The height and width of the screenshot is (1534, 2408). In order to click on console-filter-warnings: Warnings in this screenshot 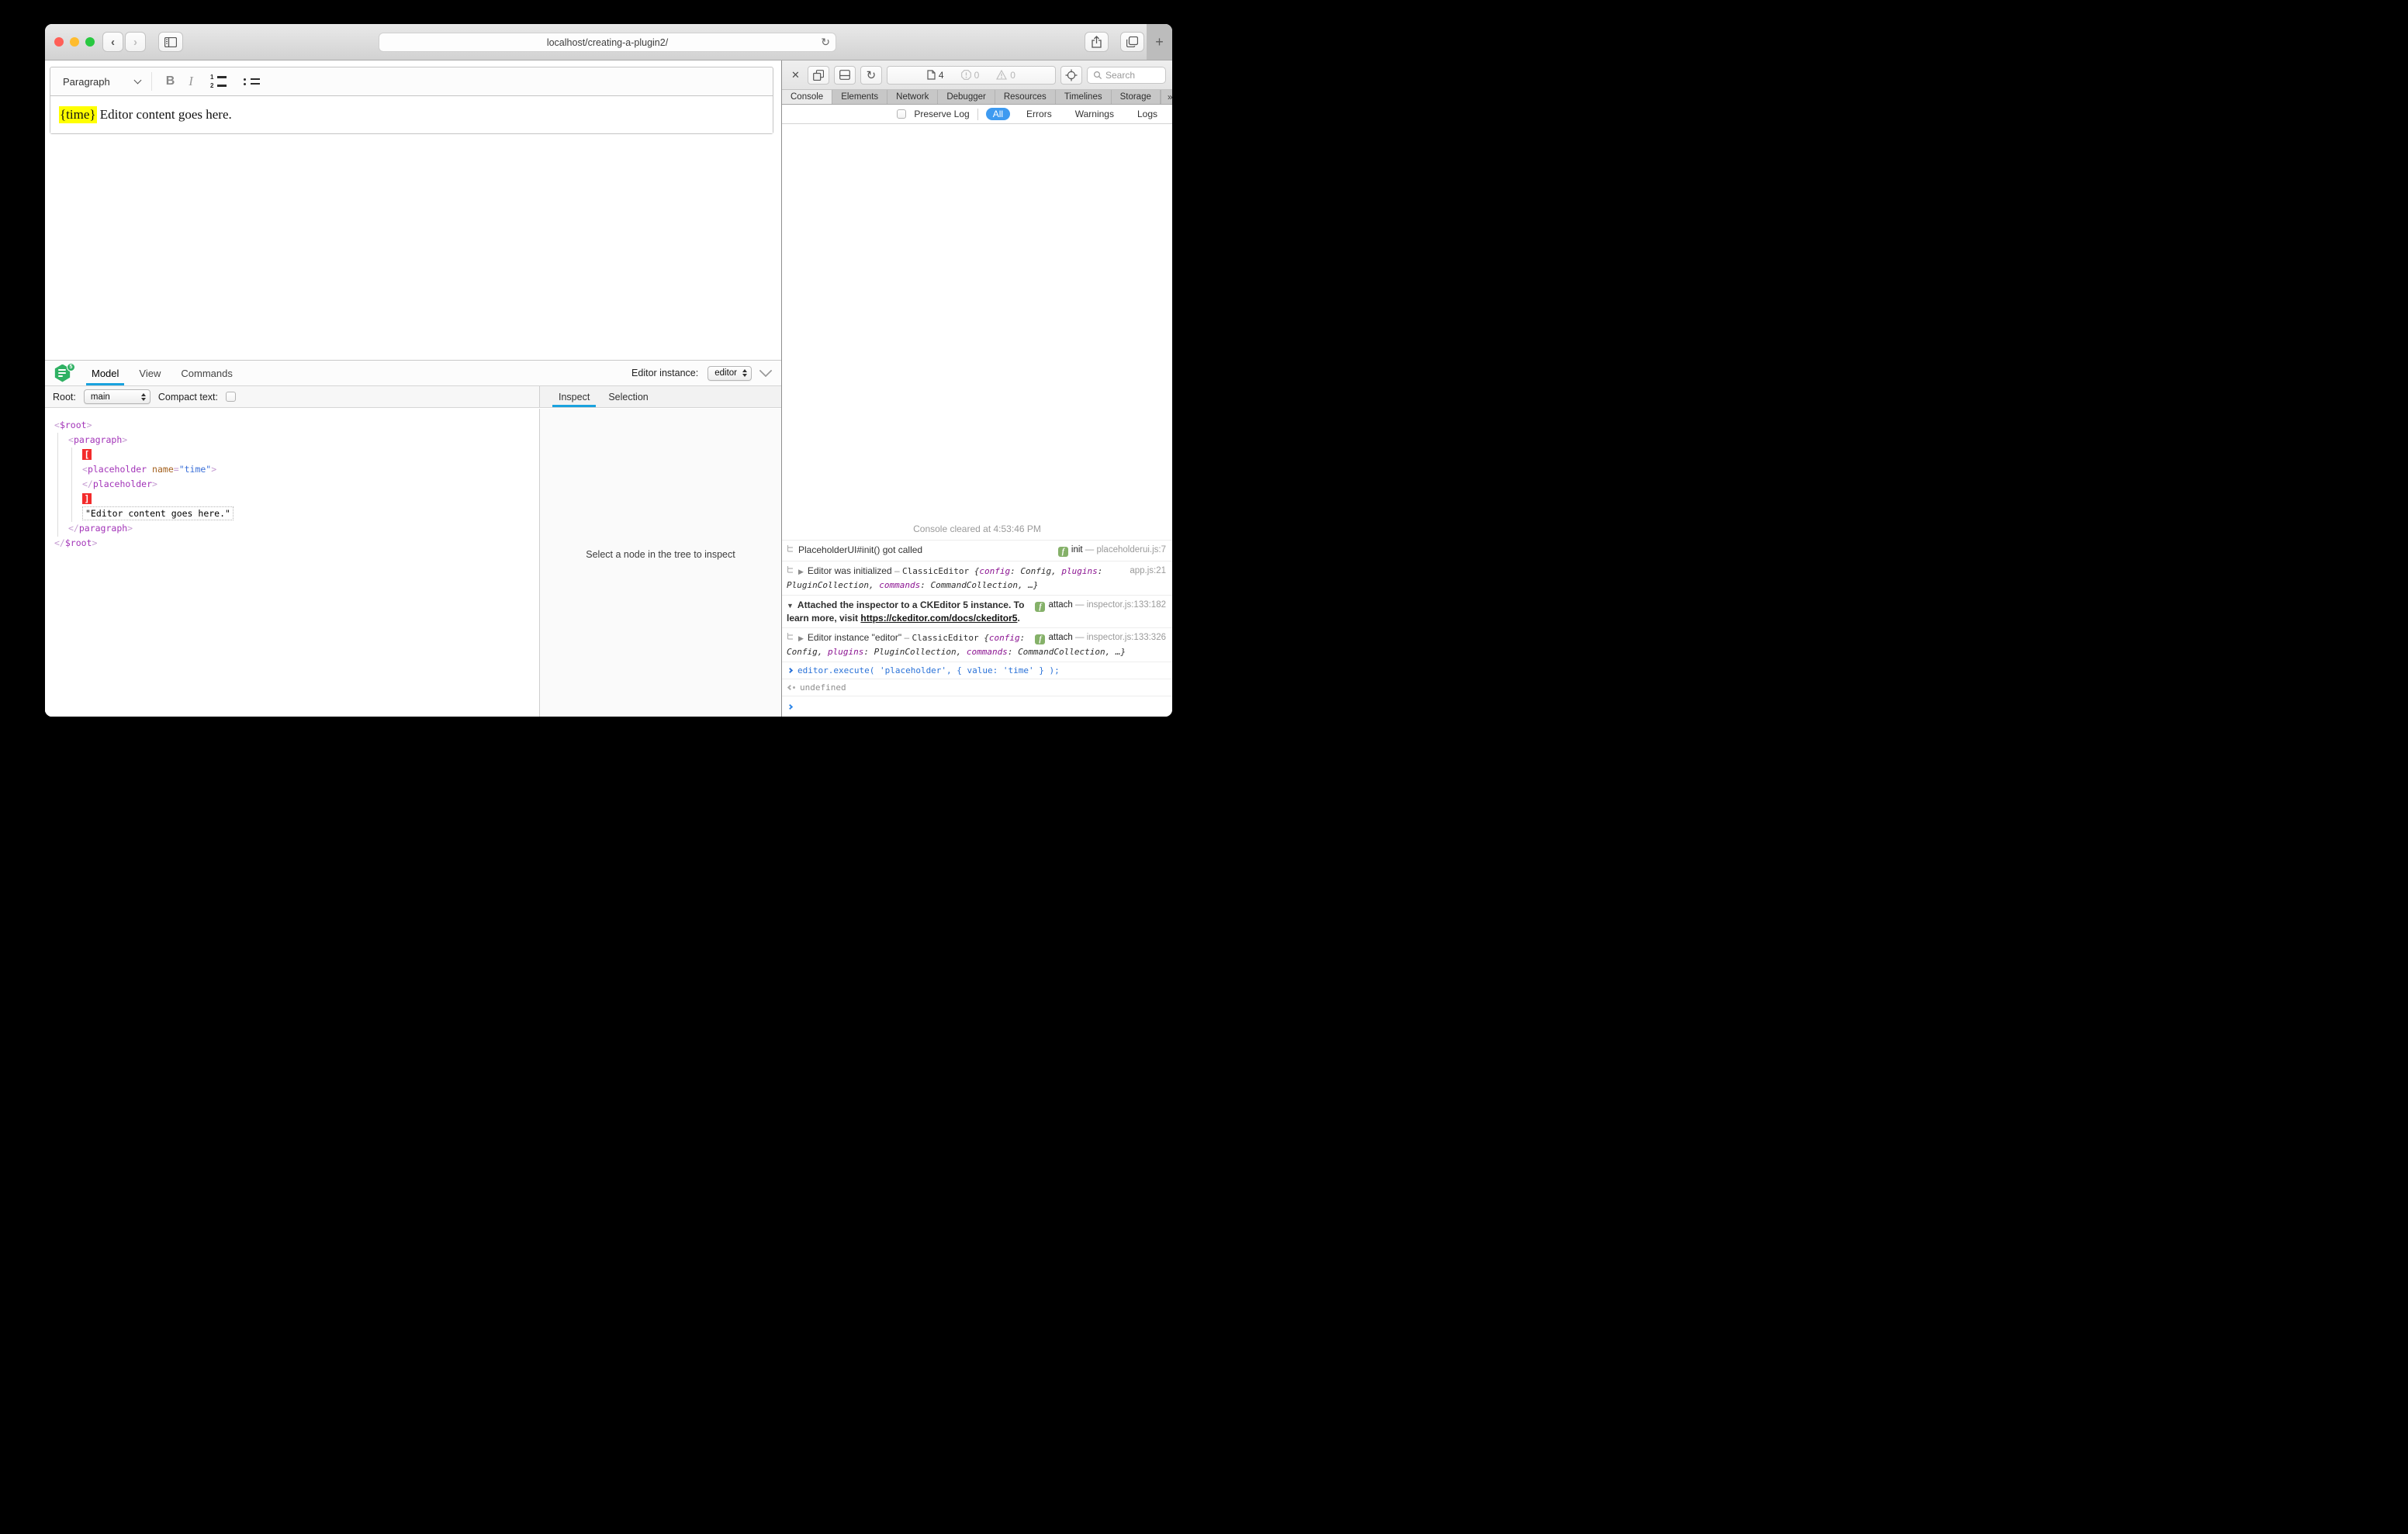, I will do `click(1094, 114)`.